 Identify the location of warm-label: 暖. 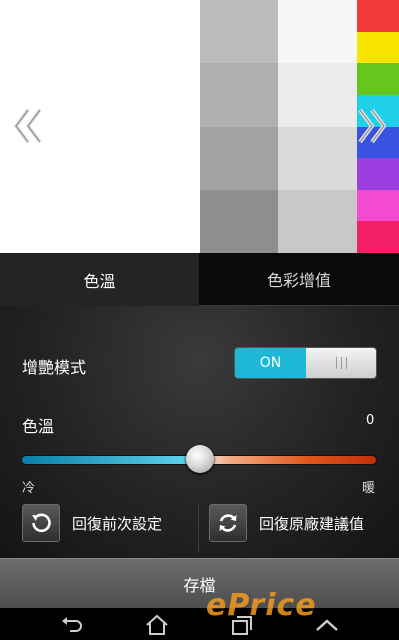
(369, 488).